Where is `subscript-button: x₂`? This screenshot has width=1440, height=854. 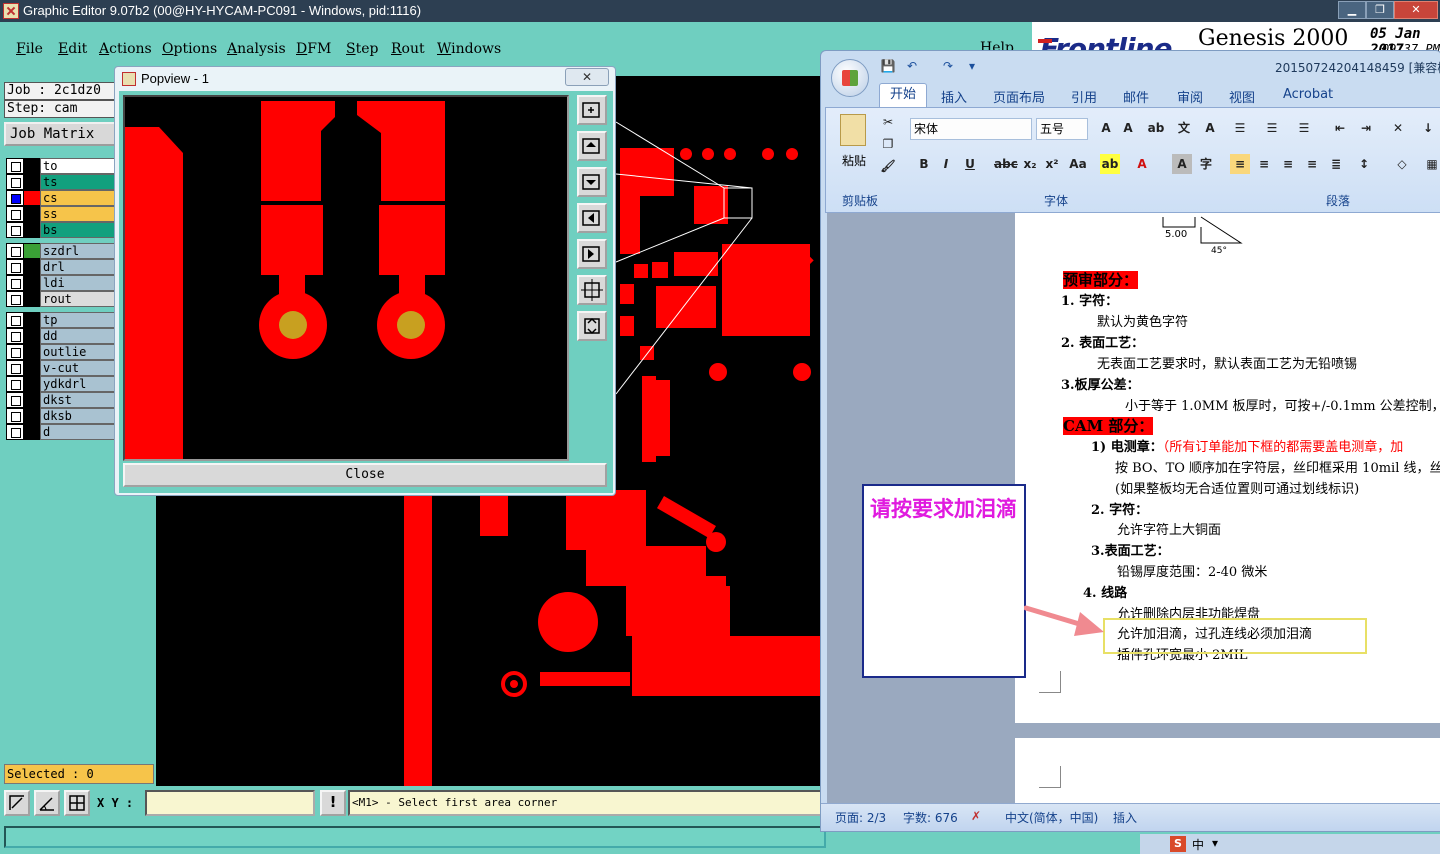 subscript-button: x₂ is located at coordinates (1030, 164).